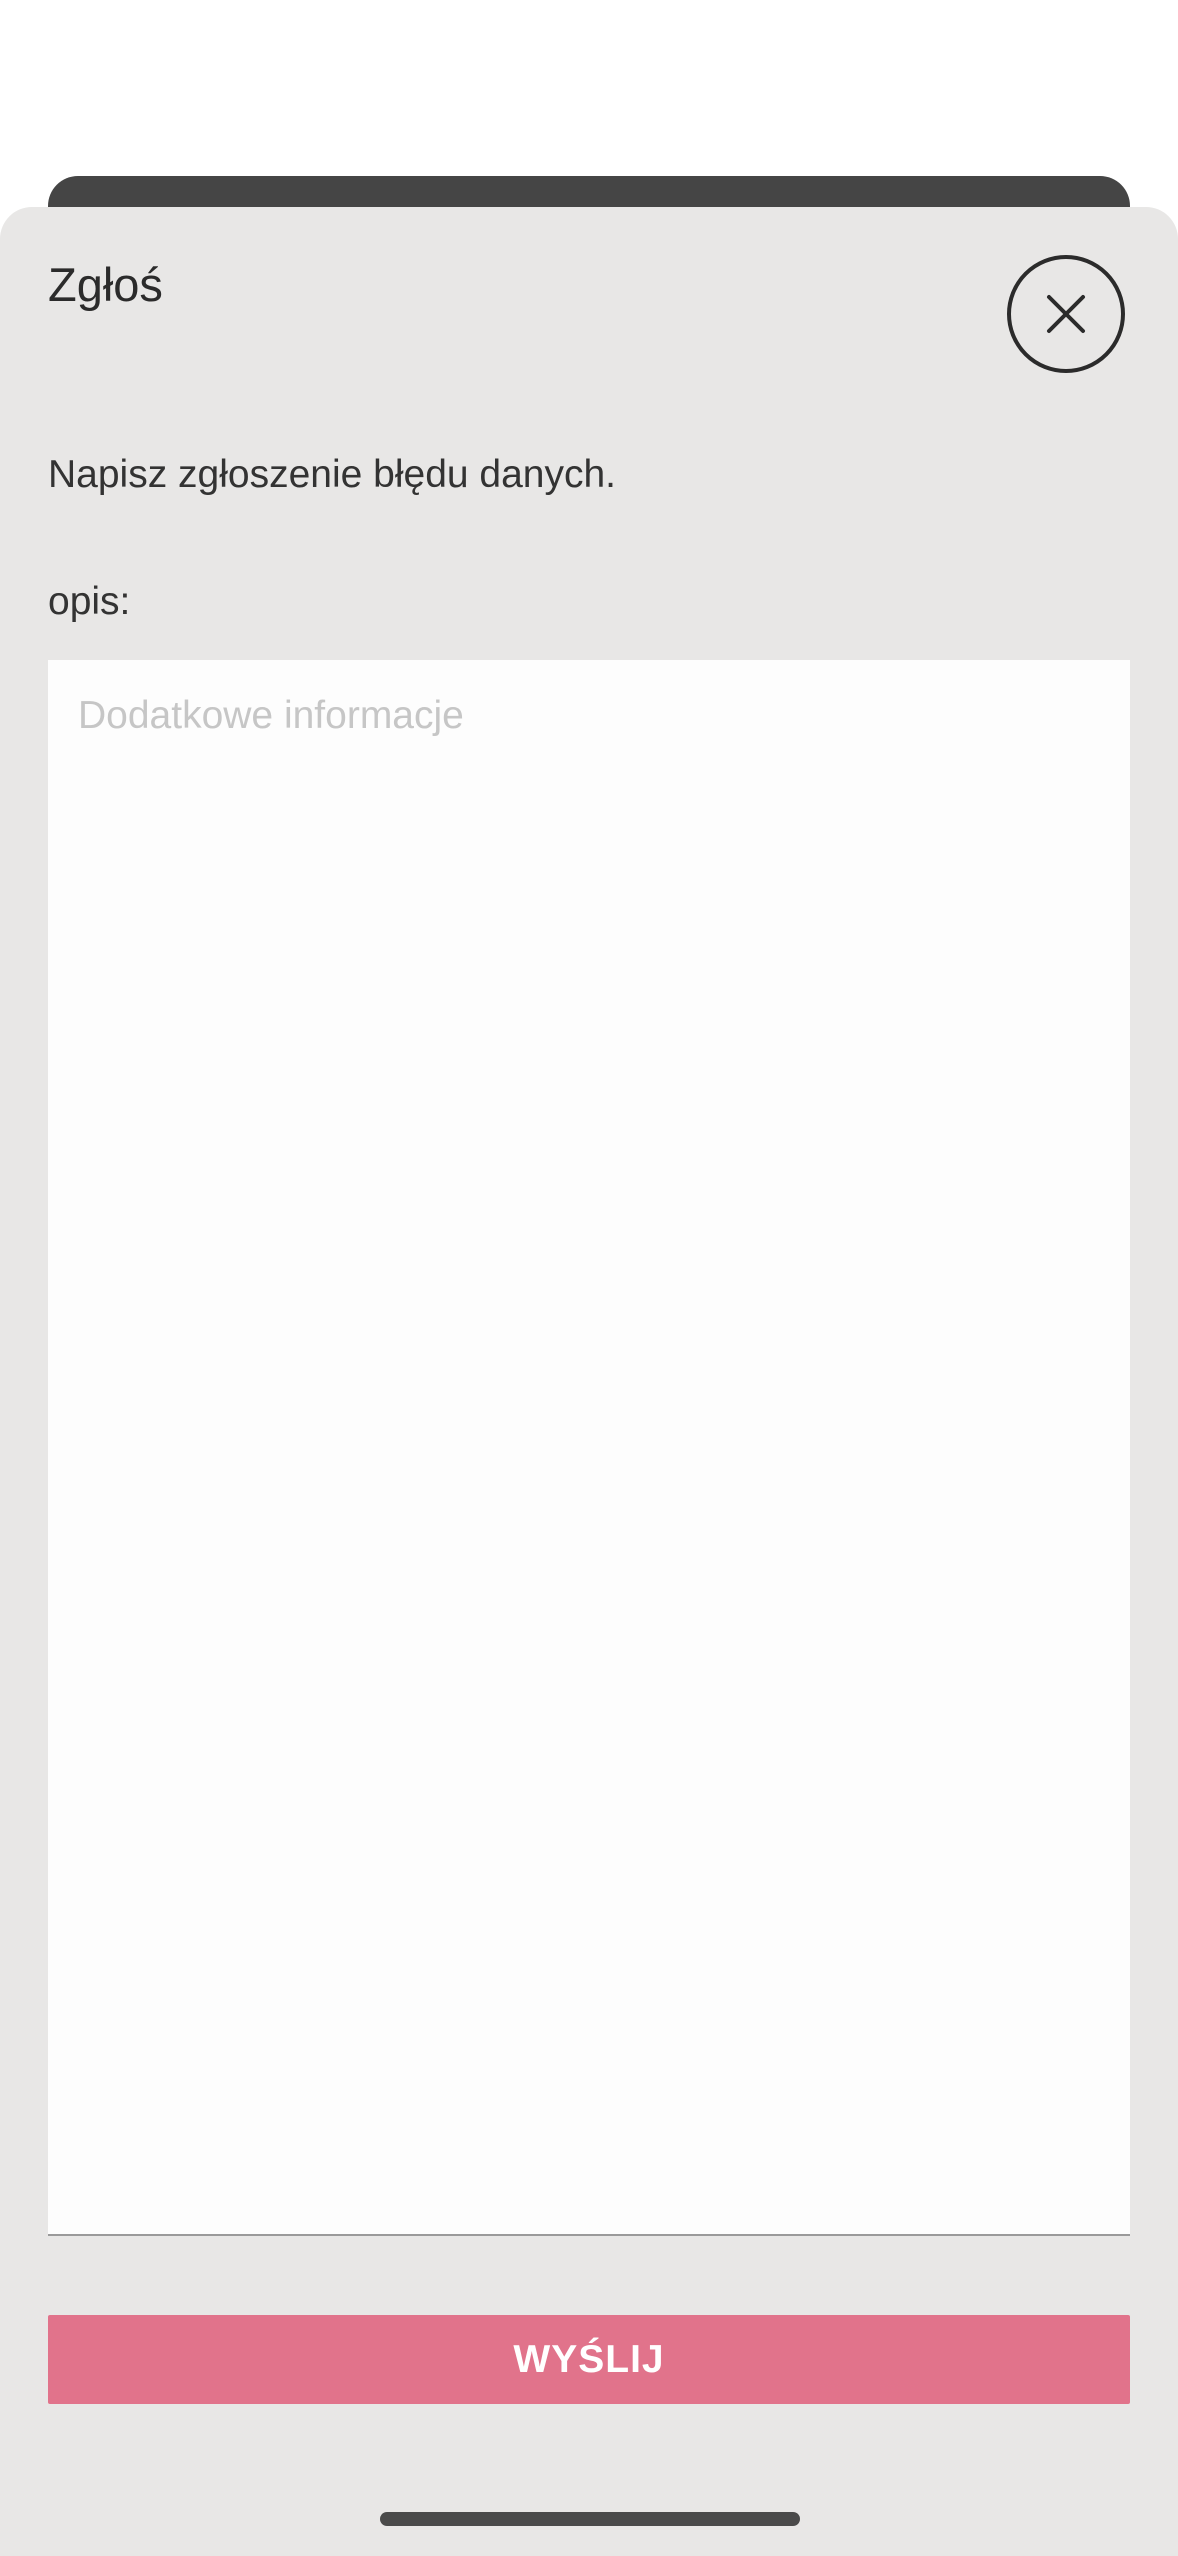  Describe the element at coordinates (89, 601) in the screenshot. I see `description-field-label: opis:` at that location.